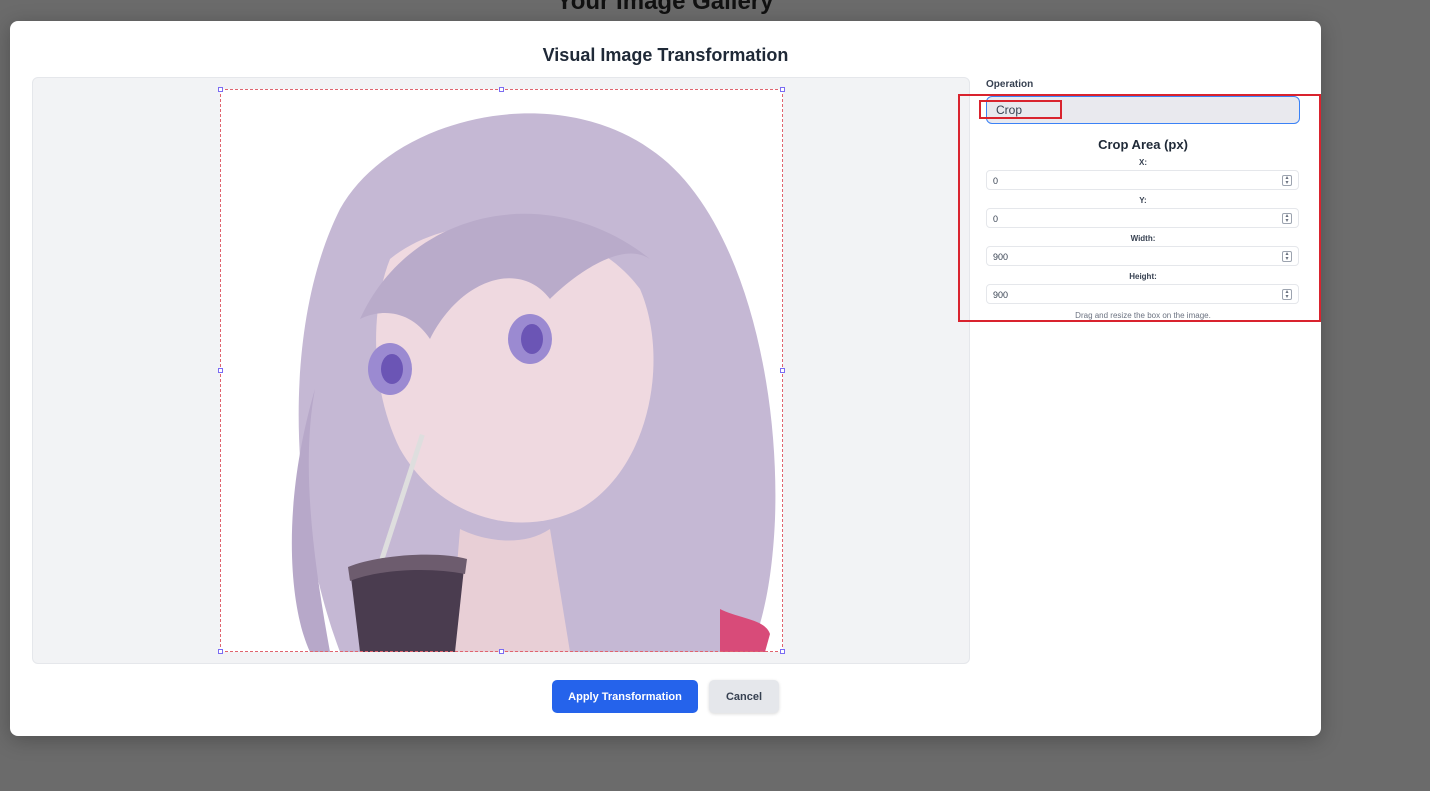 This screenshot has width=1430, height=791. What do you see at coordinates (220, 89) in the screenshot?
I see `crop-handle-top-left` at bounding box center [220, 89].